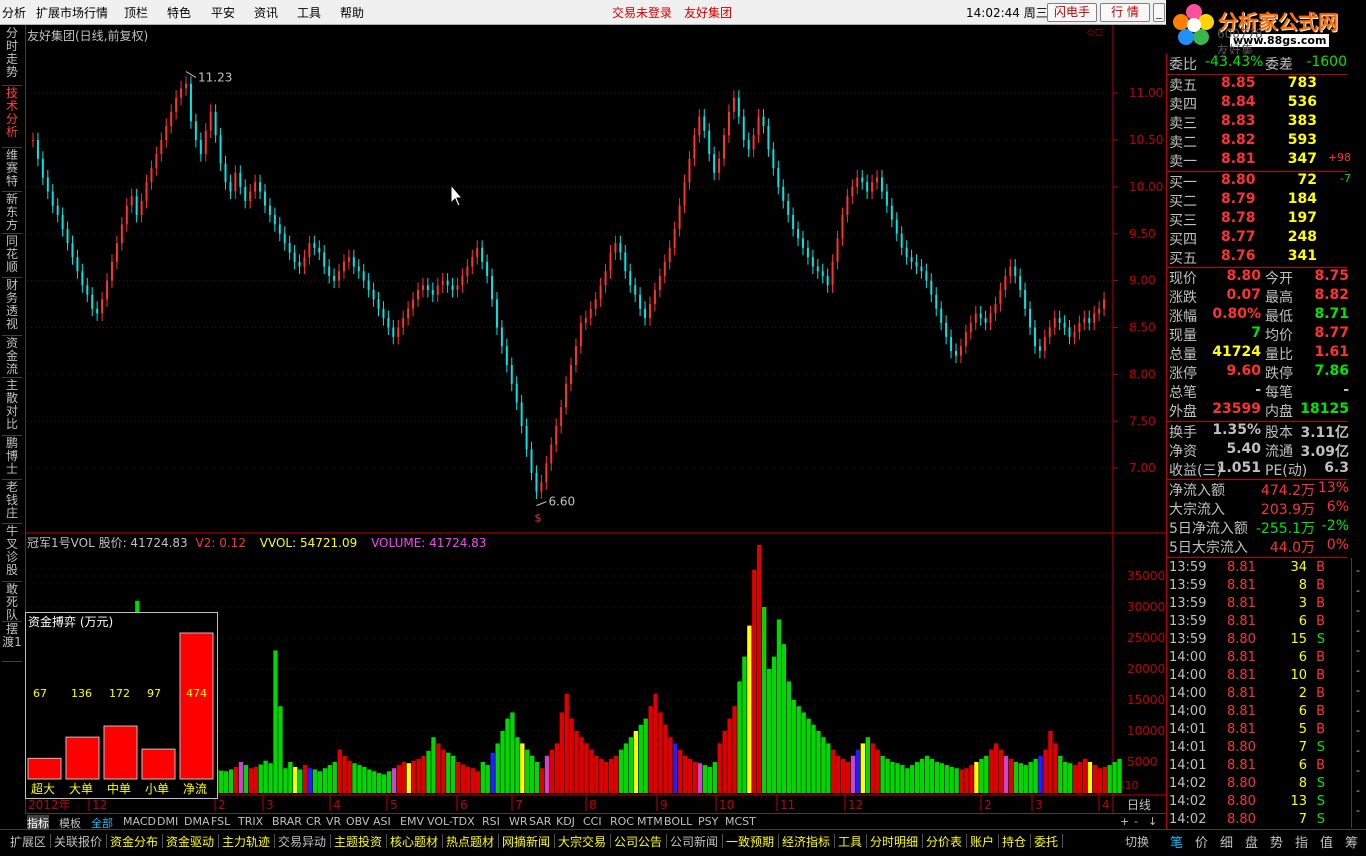  What do you see at coordinates (1301, 841) in the screenshot?
I see `quote-tab-5: 指` at bounding box center [1301, 841].